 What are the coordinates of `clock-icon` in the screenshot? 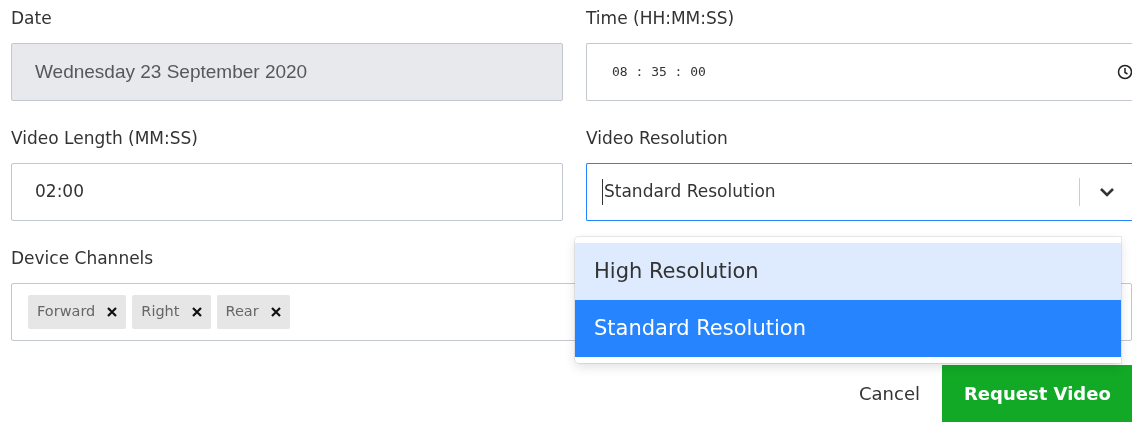 It's located at (1124, 72).